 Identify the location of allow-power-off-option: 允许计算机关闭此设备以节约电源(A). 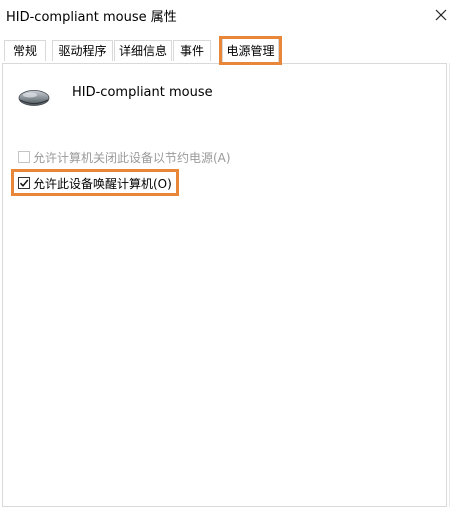
(124, 157).